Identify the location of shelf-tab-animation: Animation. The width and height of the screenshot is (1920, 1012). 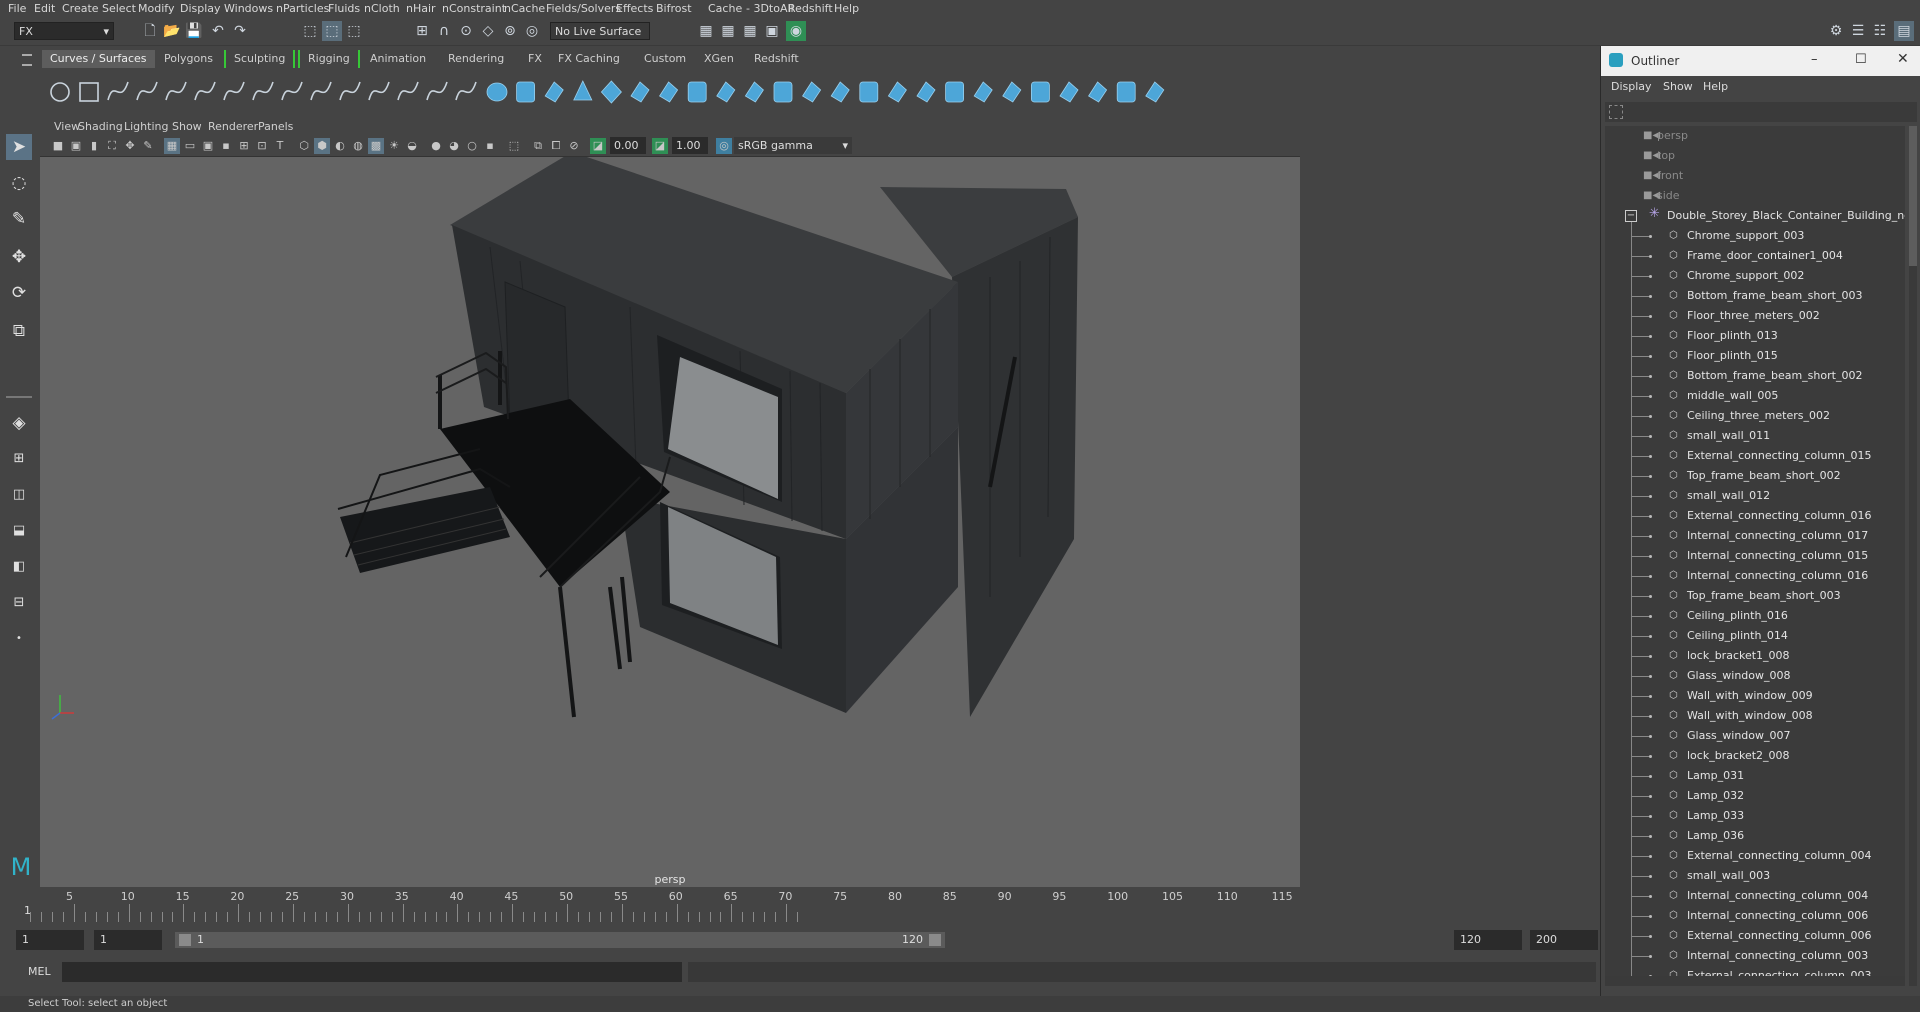
(398, 59).